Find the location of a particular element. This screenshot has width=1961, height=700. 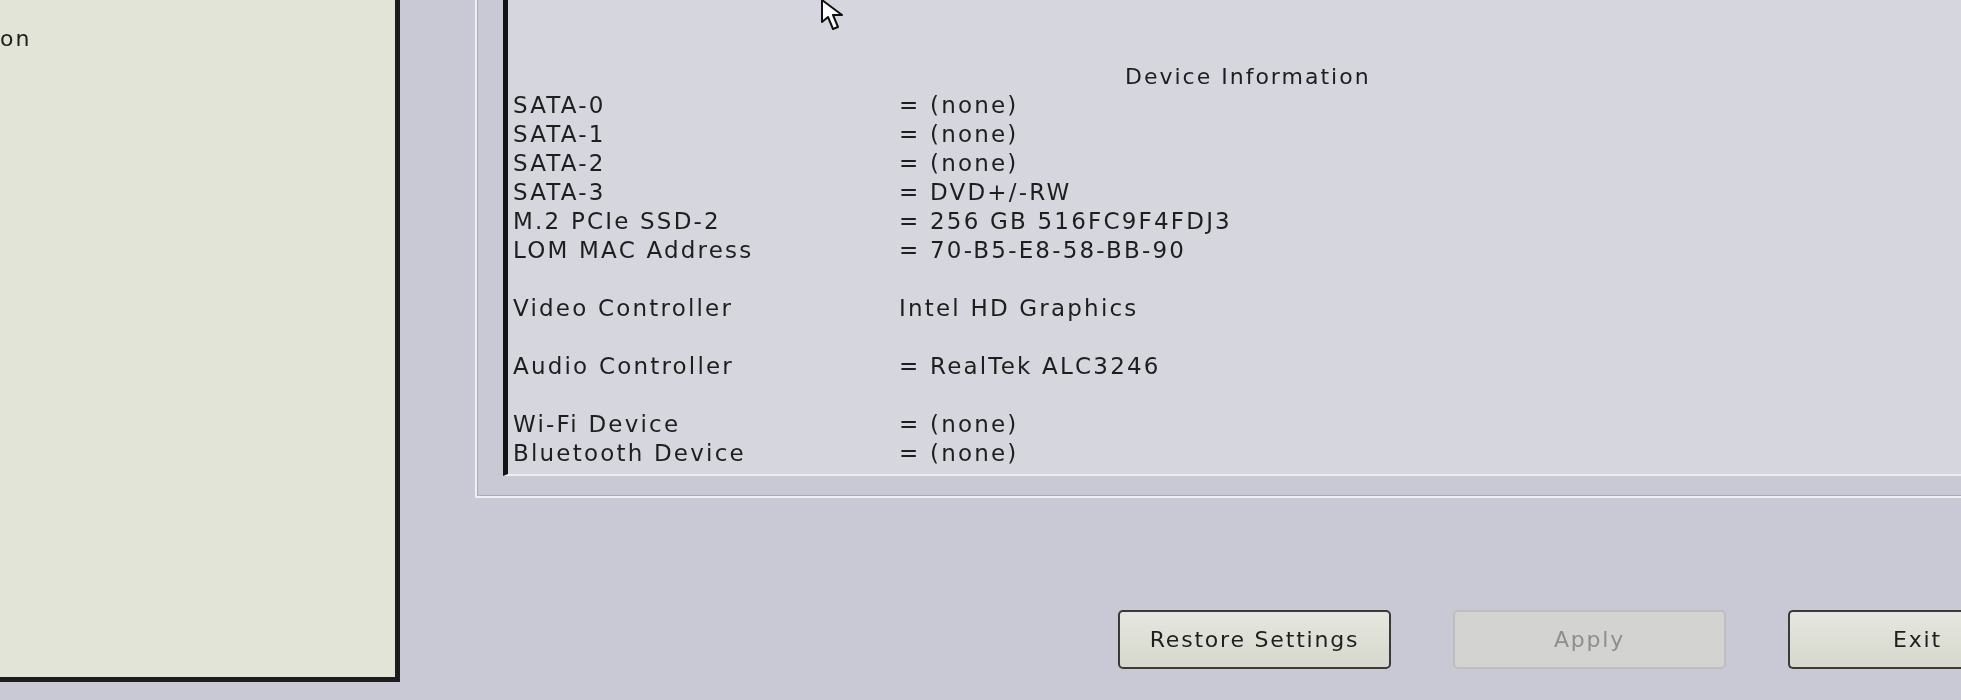

device-label: SATA-3 is located at coordinates (559, 192).